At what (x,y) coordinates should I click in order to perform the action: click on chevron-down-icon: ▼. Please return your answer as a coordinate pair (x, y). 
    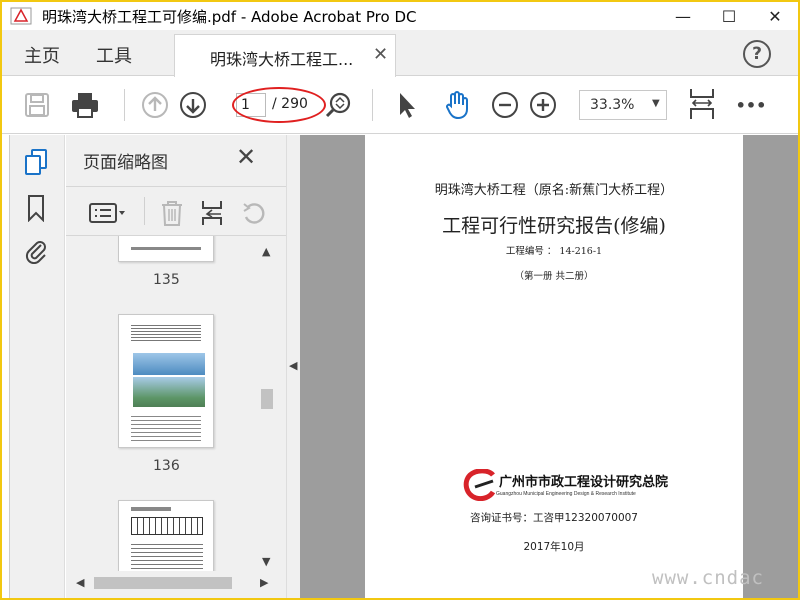
    Looking at the image, I should click on (656, 103).